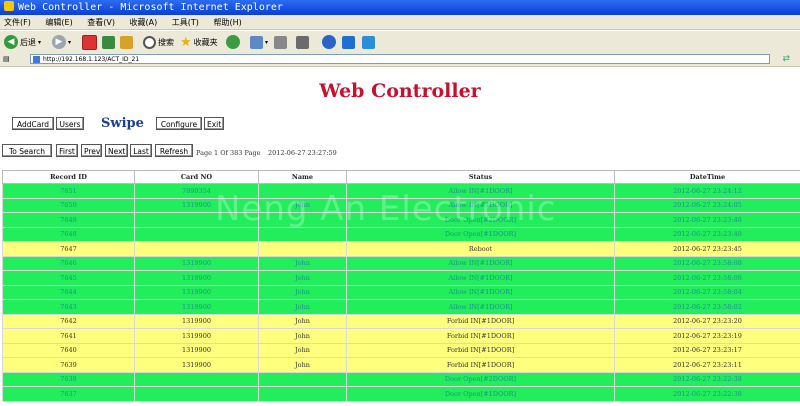 The image size is (800, 406). Describe the element at coordinates (174, 150) in the screenshot. I see `refresh-page-button: Refresh` at that location.